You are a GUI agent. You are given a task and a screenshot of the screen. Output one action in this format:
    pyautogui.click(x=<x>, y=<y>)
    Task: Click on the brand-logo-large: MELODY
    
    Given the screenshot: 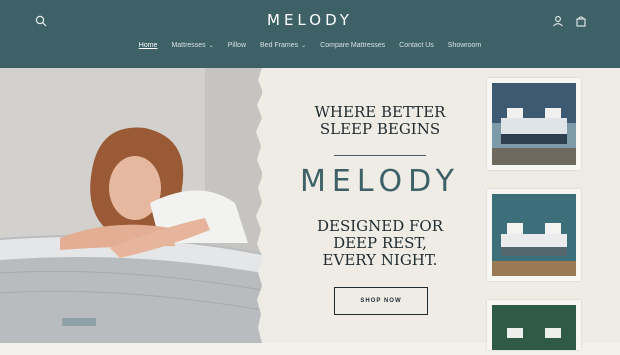 What is the action you would take?
    pyautogui.click(x=380, y=181)
    